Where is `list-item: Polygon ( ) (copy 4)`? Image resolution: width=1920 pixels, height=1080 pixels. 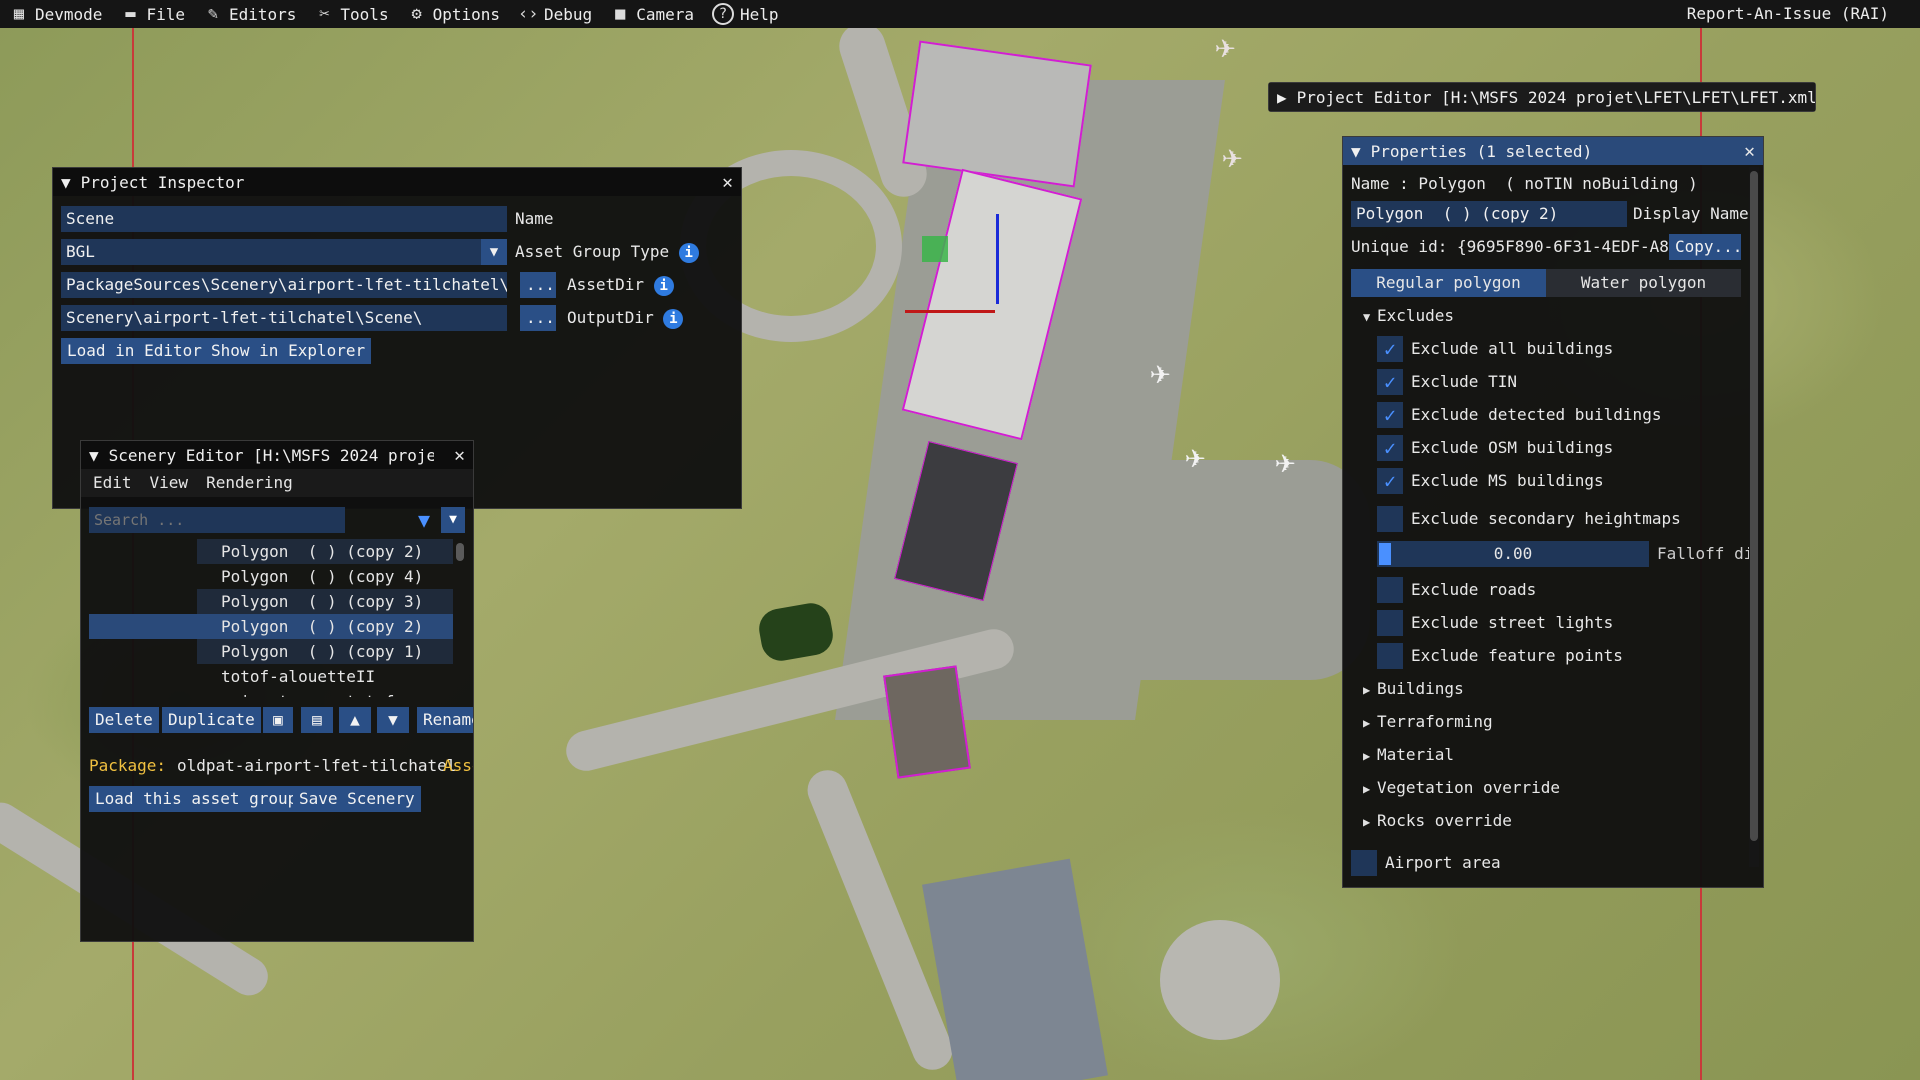 list-item: Polygon ( ) (copy 4) is located at coordinates (325, 576).